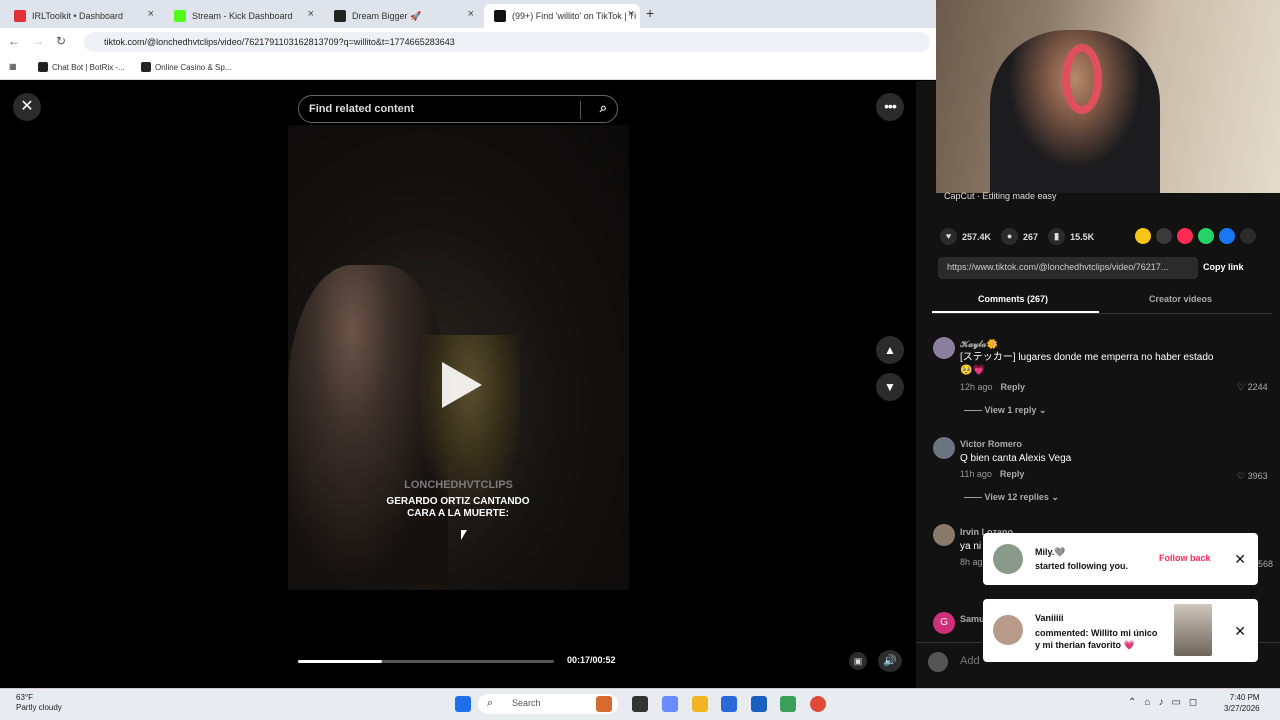  I want to click on bookmark-icon: ▮, so click(1057, 236).